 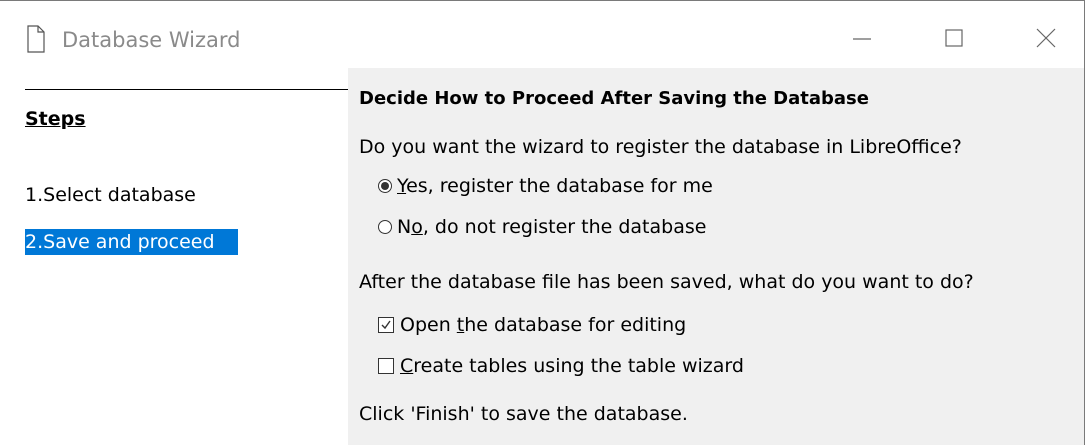 What do you see at coordinates (131, 242) in the screenshot?
I see `step-save-and-proceed: 2.Save and proceed` at bounding box center [131, 242].